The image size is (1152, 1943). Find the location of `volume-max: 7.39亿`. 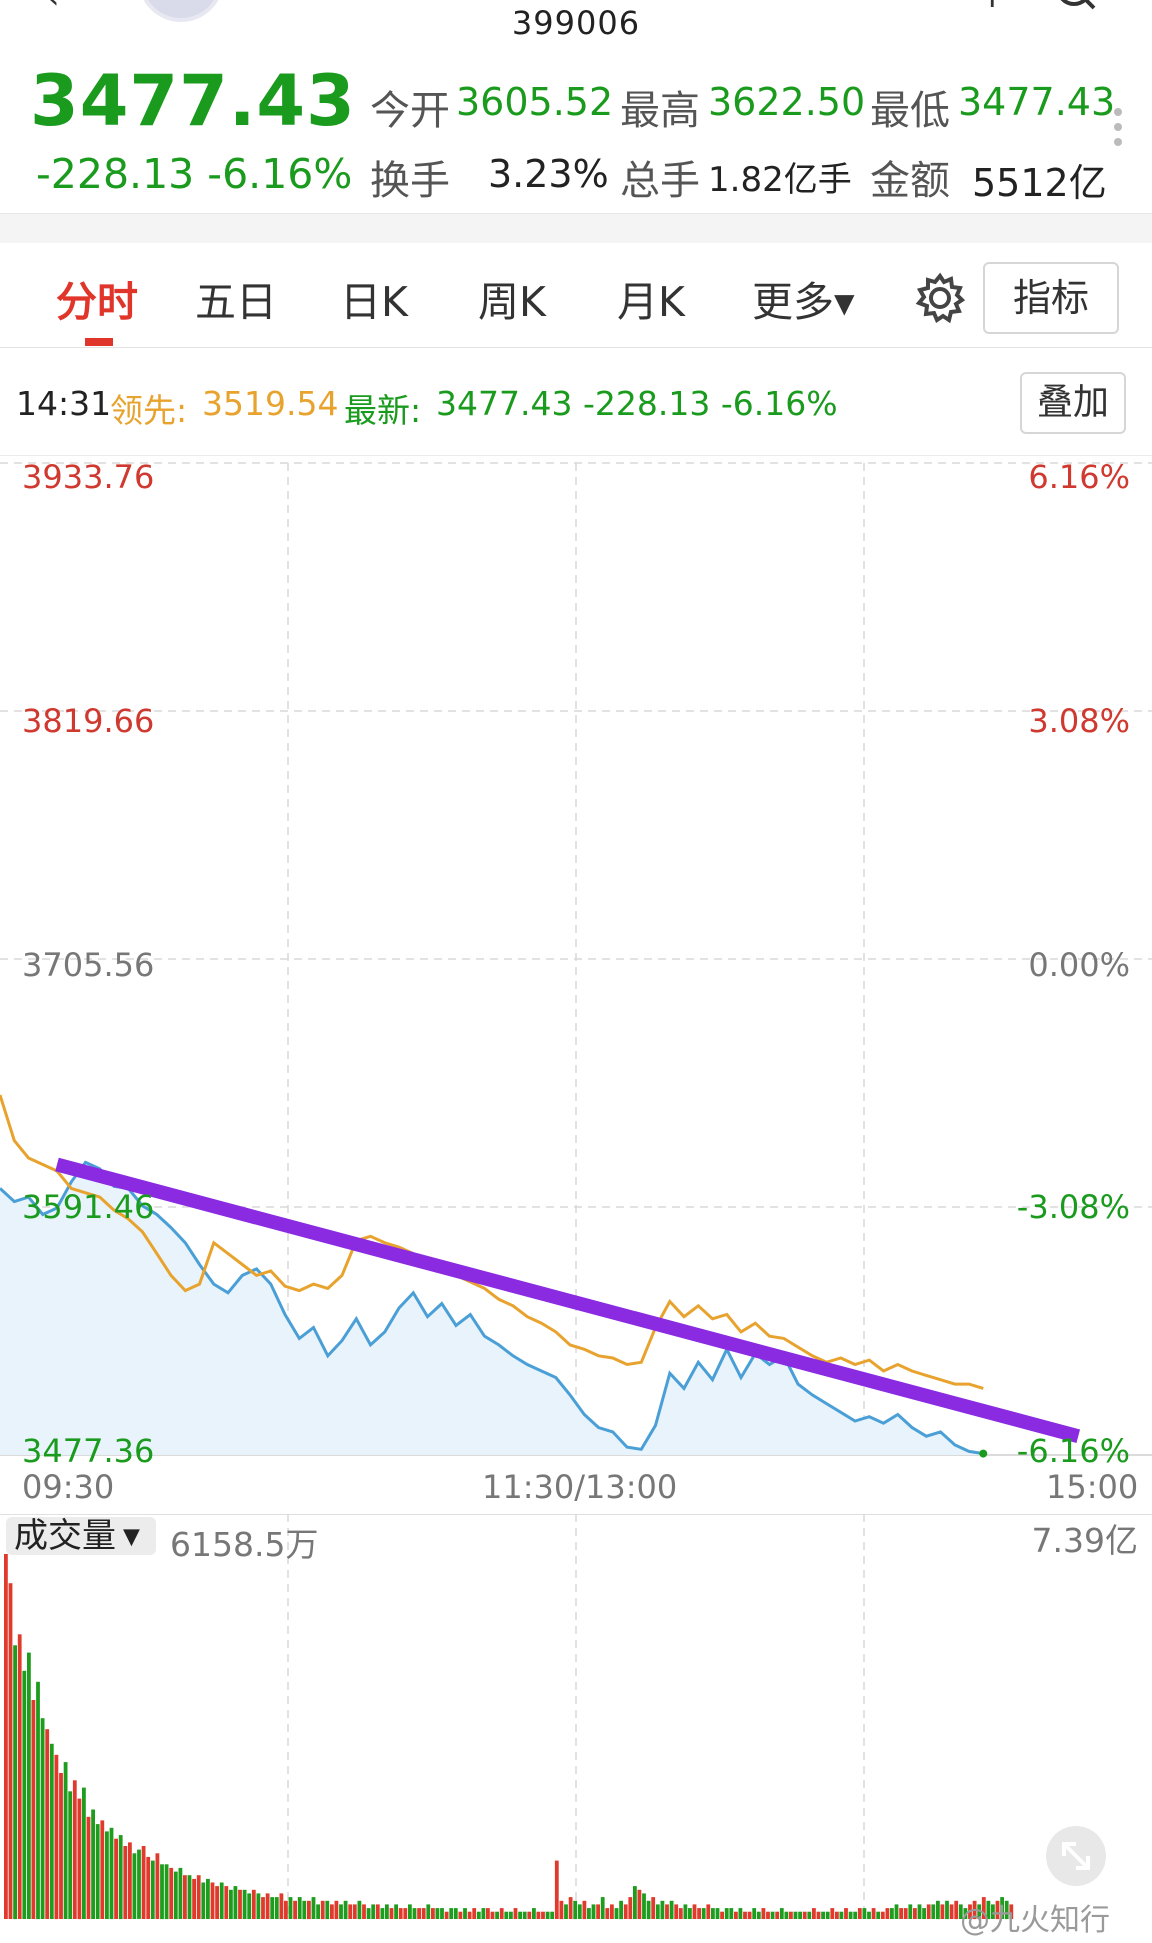

volume-max: 7.39亿 is located at coordinates (1084, 1540).